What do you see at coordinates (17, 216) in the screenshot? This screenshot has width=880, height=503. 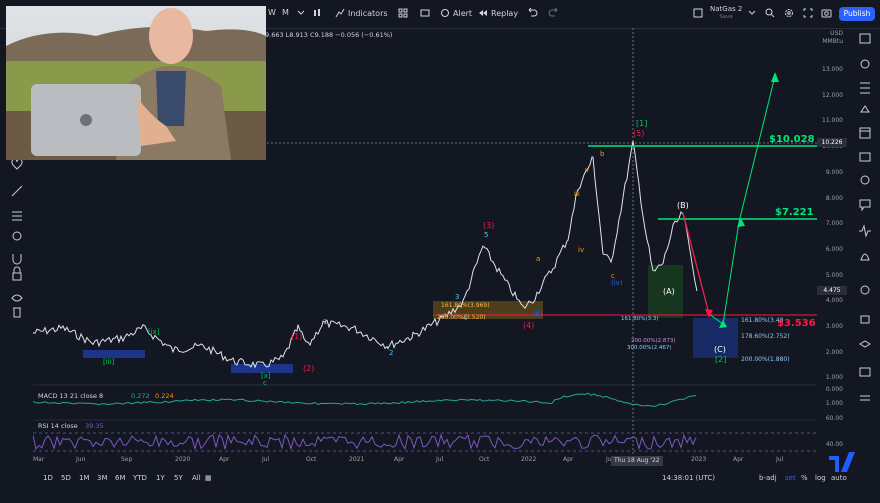 I see `fib-icon` at bounding box center [17, 216].